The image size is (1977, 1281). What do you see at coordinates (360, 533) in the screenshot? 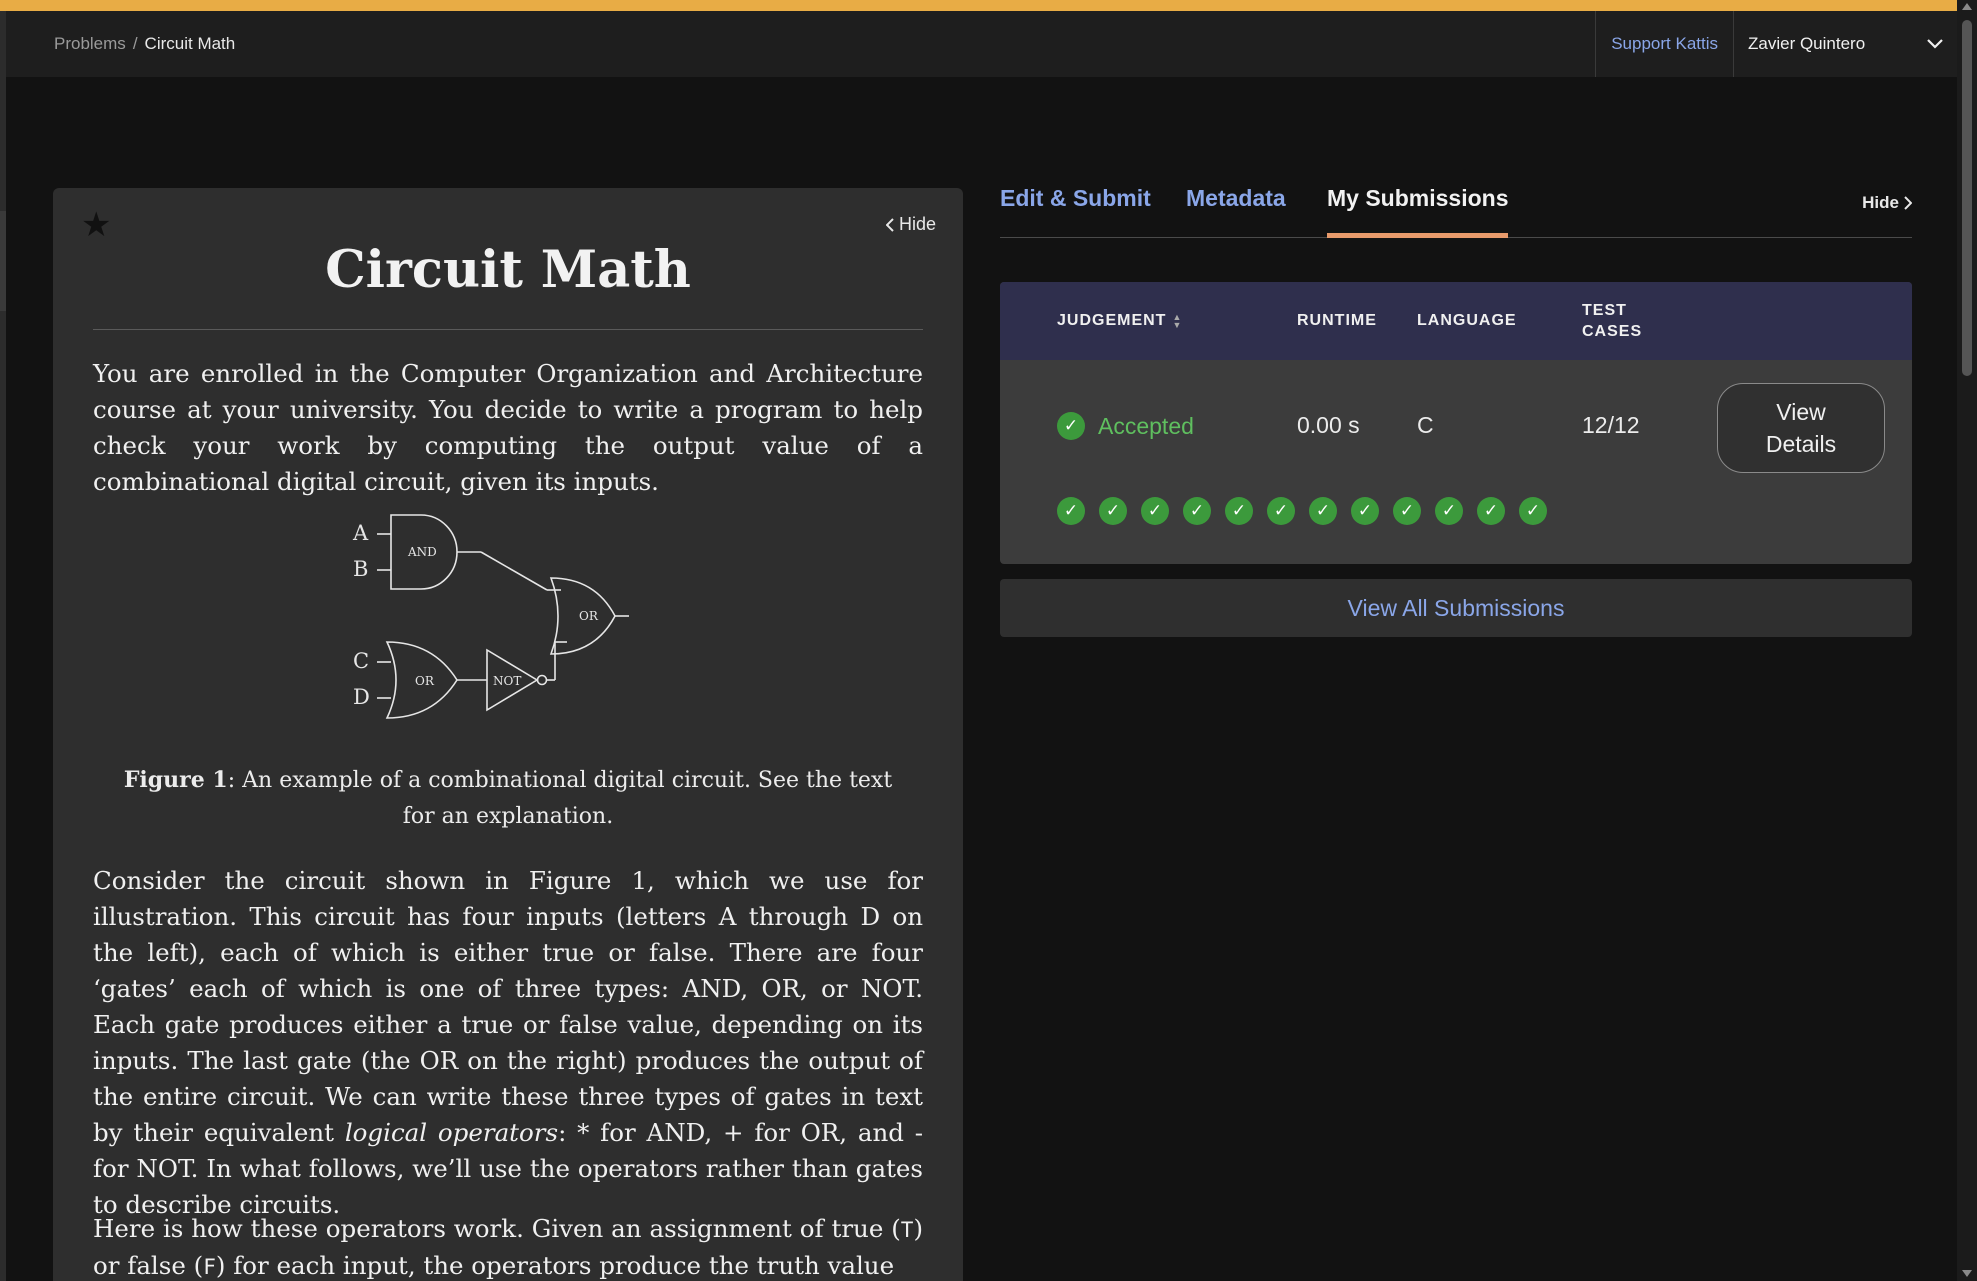
I see `circuit-input-a: A` at bounding box center [360, 533].